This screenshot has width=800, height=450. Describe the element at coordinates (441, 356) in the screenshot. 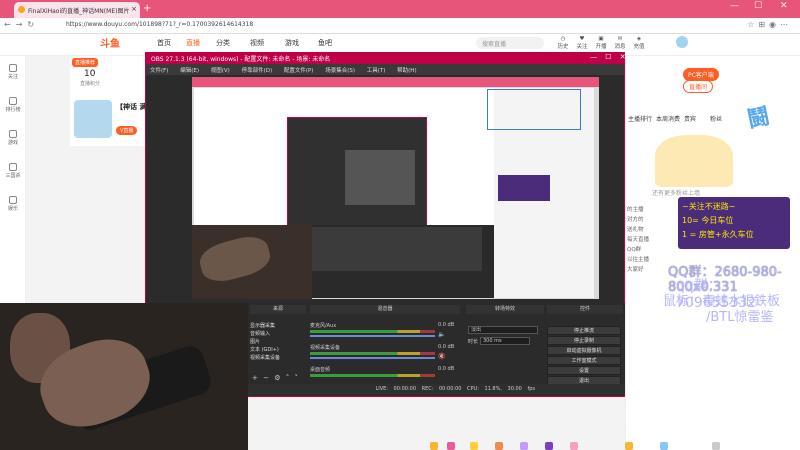

I see `speaker-muted-icon: 🔇` at that location.